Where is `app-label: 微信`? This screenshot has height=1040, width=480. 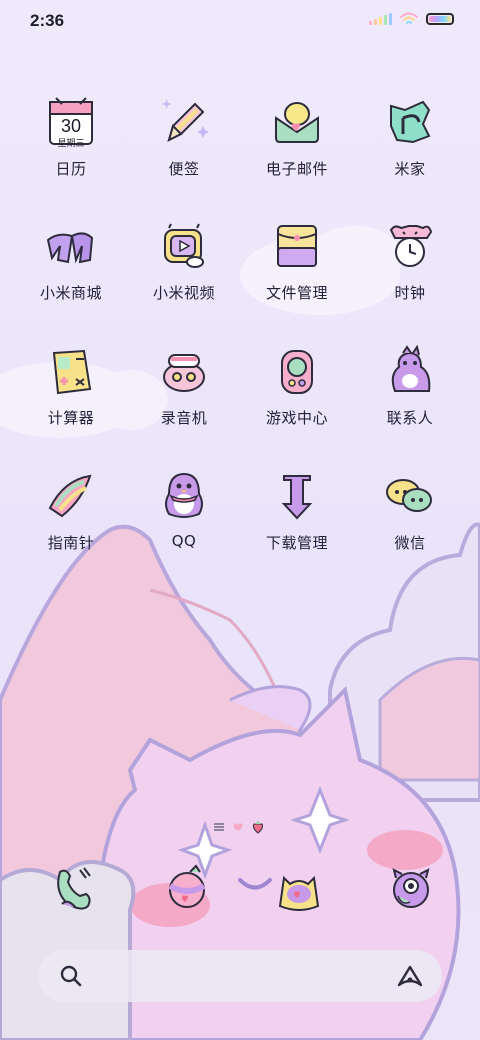 app-label: 微信 is located at coordinates (410, 543).